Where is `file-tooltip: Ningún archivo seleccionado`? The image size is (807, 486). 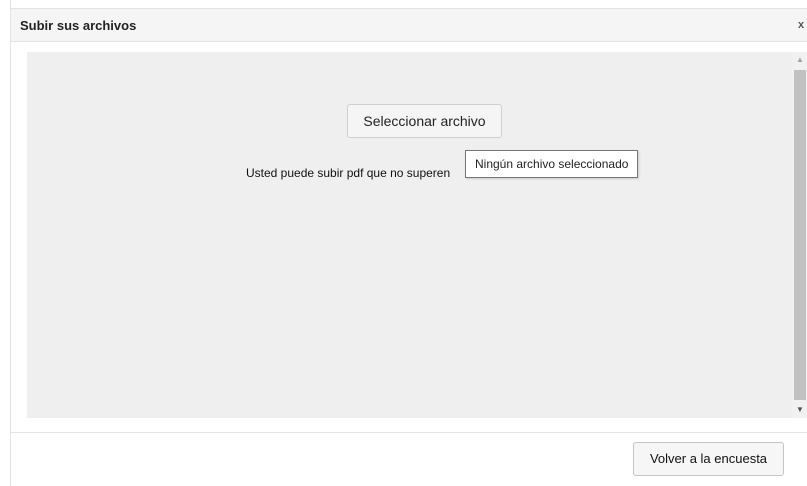 file-tooltip: Ningún archivo seleccionado is located at coordinates (552, 164).